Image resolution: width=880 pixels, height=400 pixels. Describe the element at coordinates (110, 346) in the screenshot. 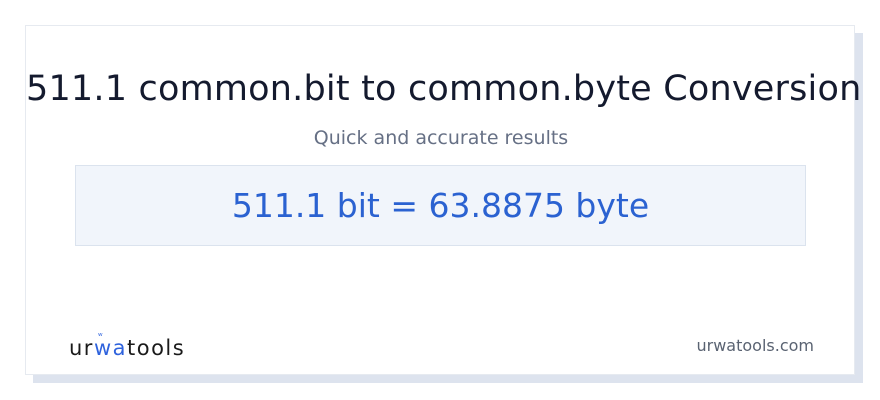

I see `logo-text-accent: wa ʷ` at that location.